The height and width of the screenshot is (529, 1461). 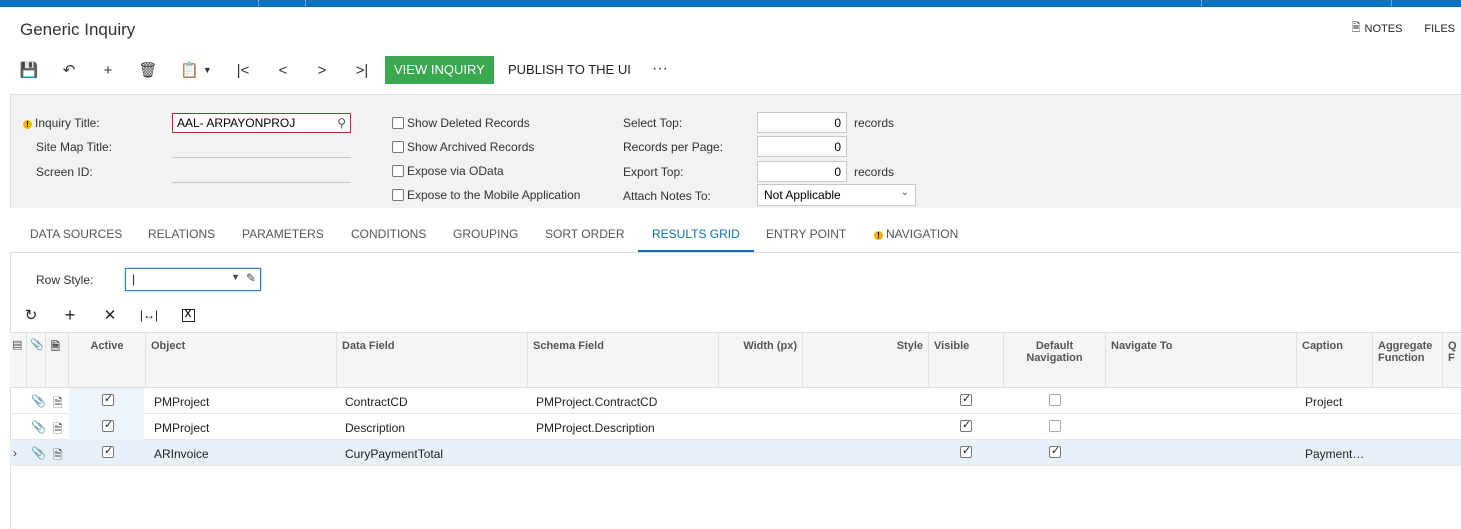 I want to click on tab-data-sources: DATA SOURCES, so click(x=76, y=237).